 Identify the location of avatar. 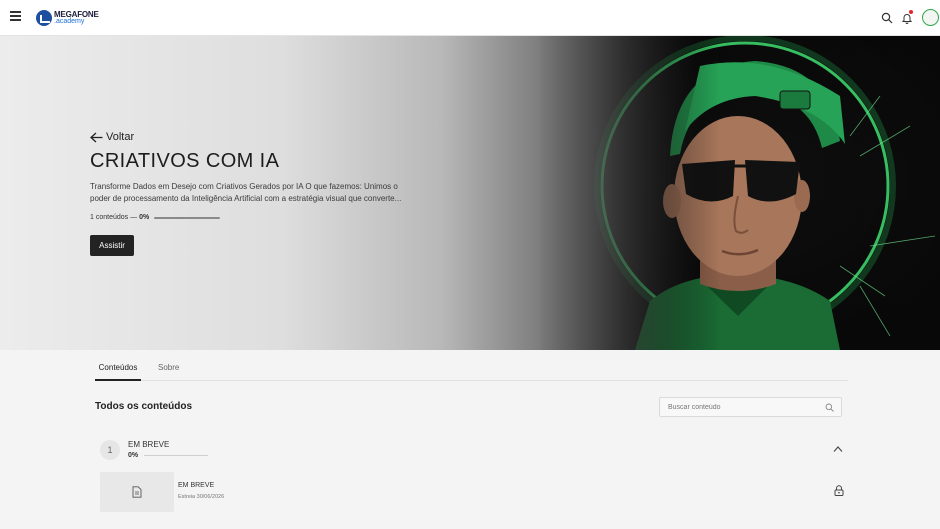
(930, 17).